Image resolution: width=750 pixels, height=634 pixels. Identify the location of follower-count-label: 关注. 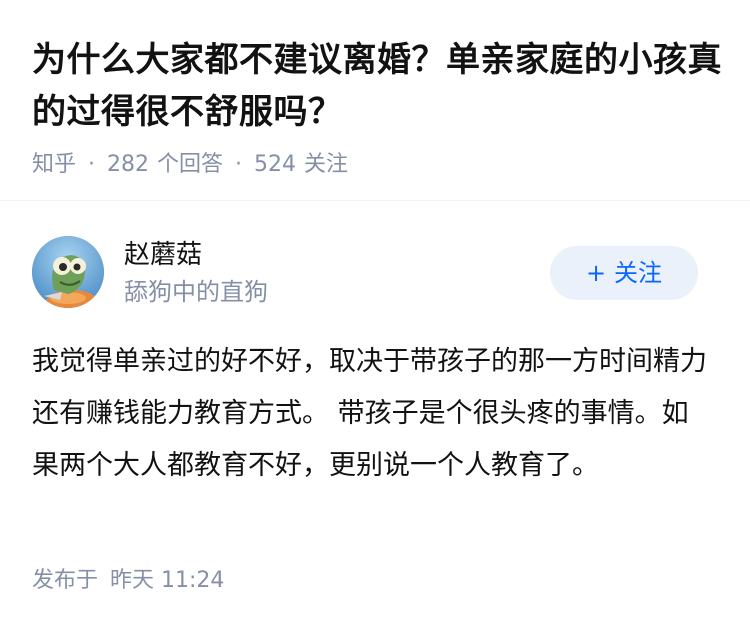
(326, 164).